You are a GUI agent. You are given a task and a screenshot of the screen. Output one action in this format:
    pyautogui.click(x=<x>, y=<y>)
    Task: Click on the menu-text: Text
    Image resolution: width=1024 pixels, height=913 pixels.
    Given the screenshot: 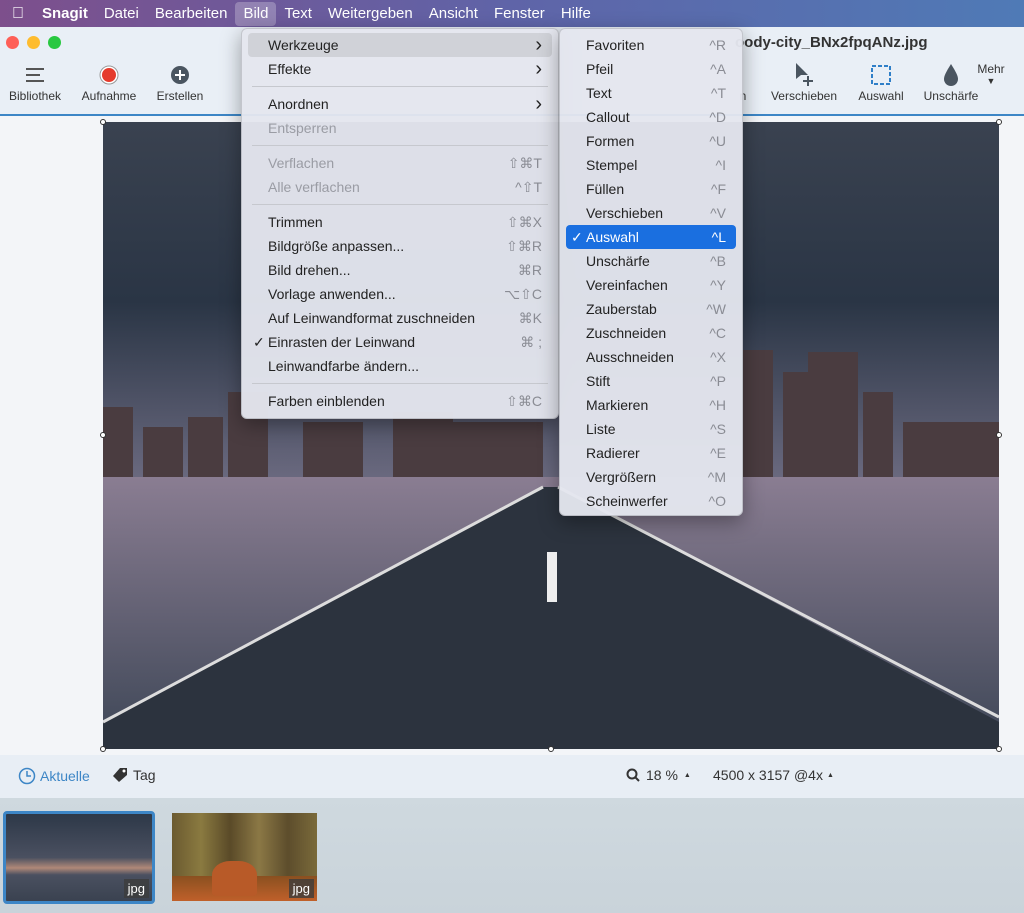 What is the action you would take?
    pyautogui.click(x=298, y=14)
    